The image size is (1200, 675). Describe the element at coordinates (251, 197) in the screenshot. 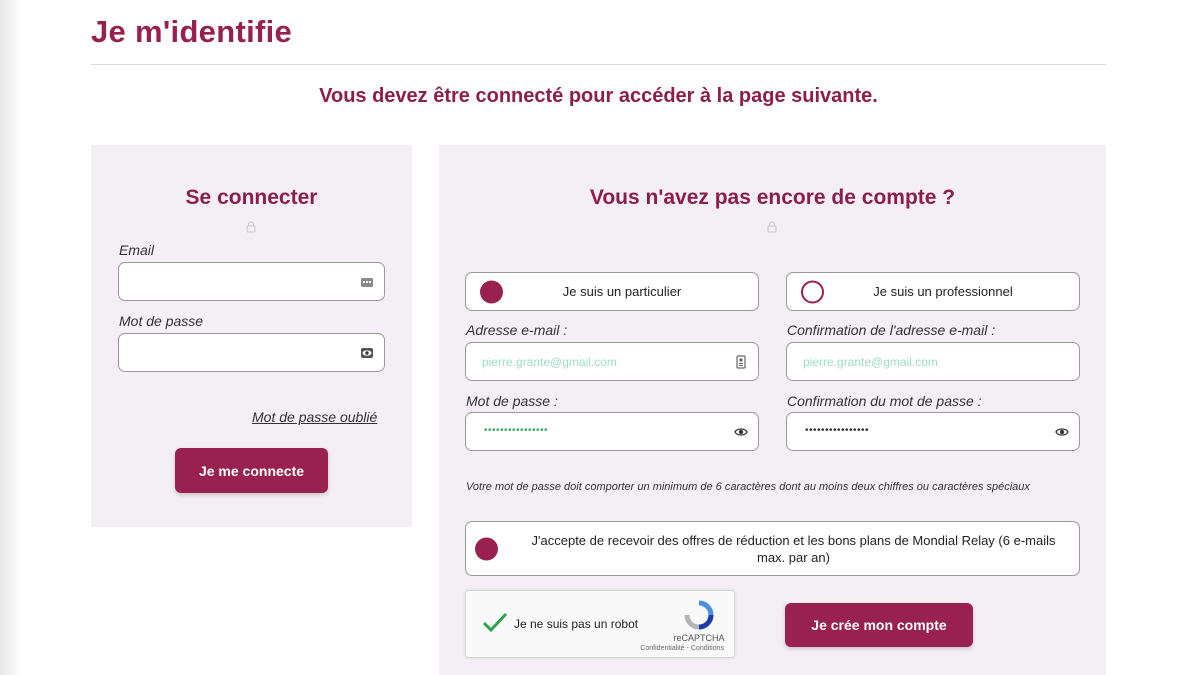

I see `login-title: Se connecter` at that location.